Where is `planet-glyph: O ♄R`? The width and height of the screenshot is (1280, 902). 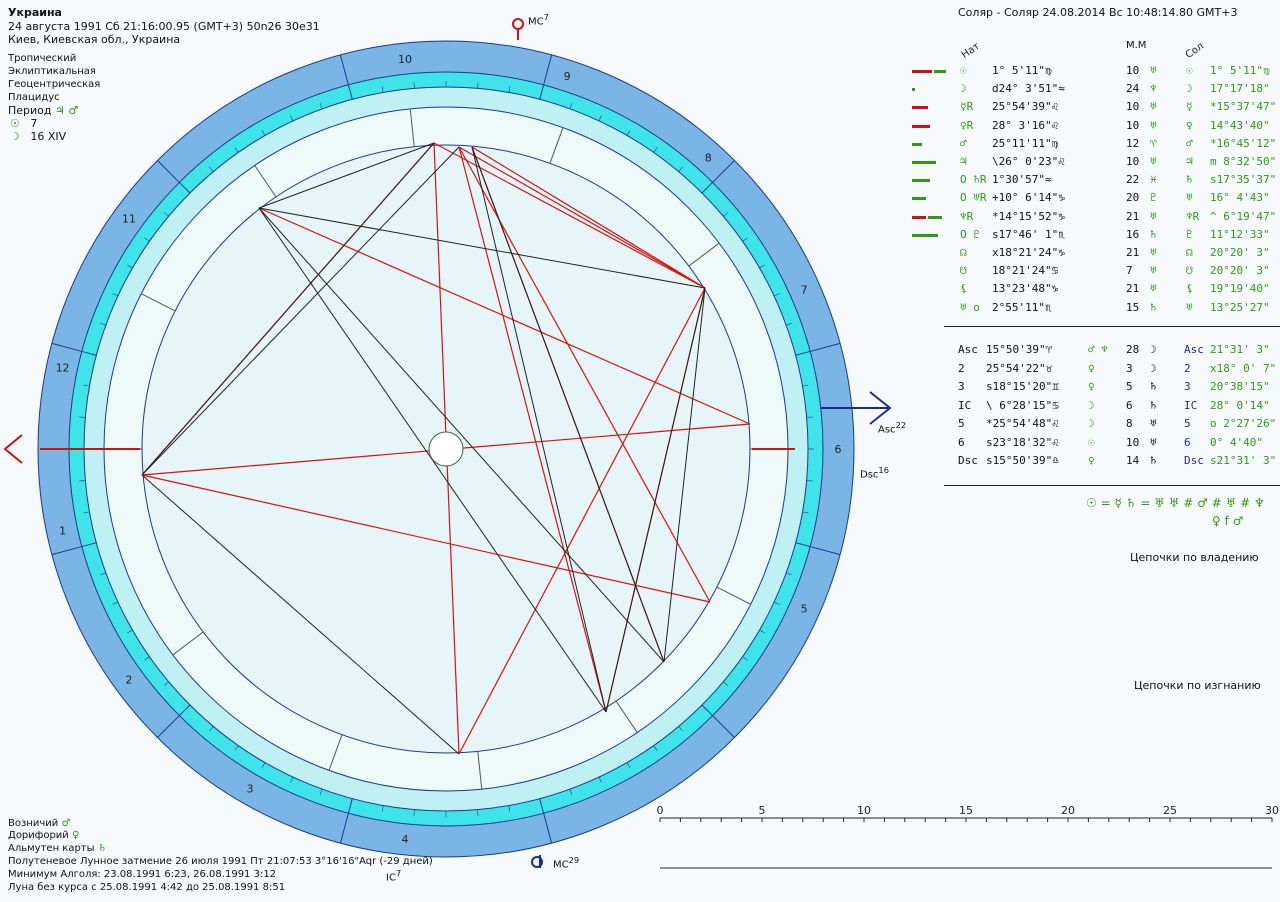 planet-glyph: O ♄R is located at coordinates (973, 180).